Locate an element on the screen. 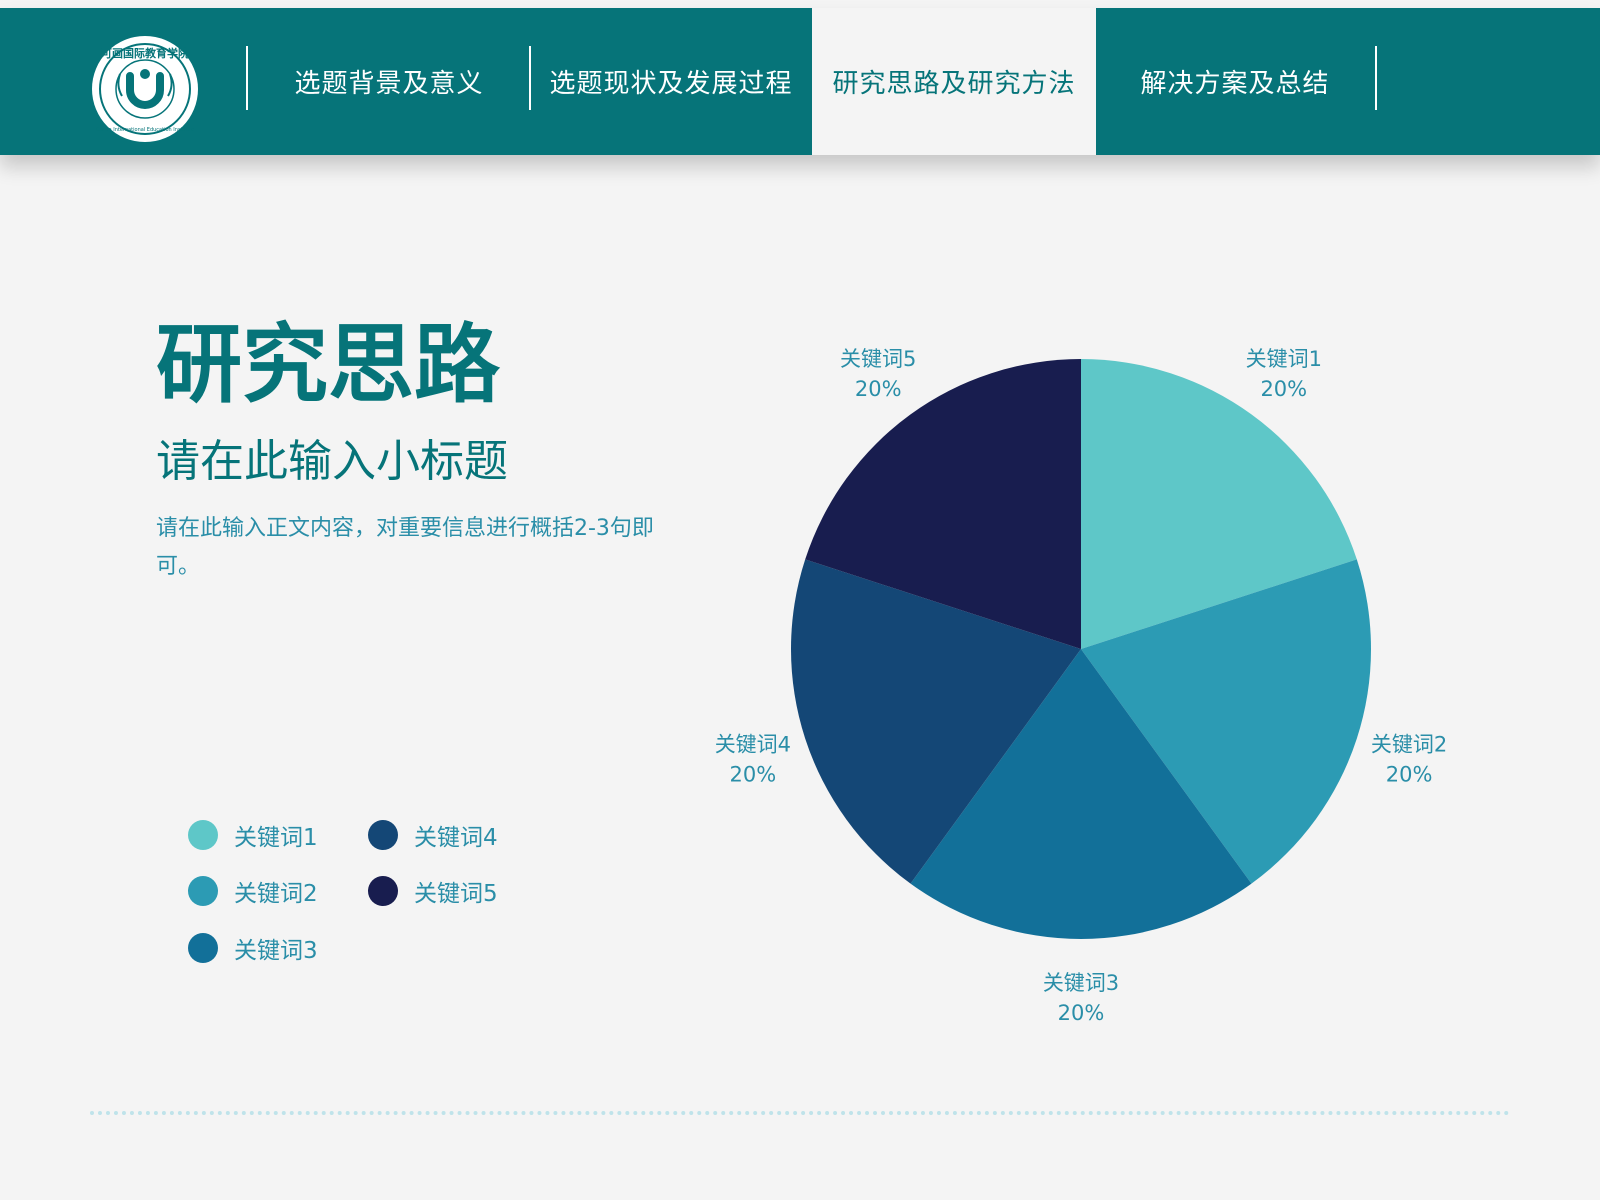 The height and width of the screenshot is (1200, 1600). slice-label-3: 关键词3 20% is located at coordinates (1081, 998).